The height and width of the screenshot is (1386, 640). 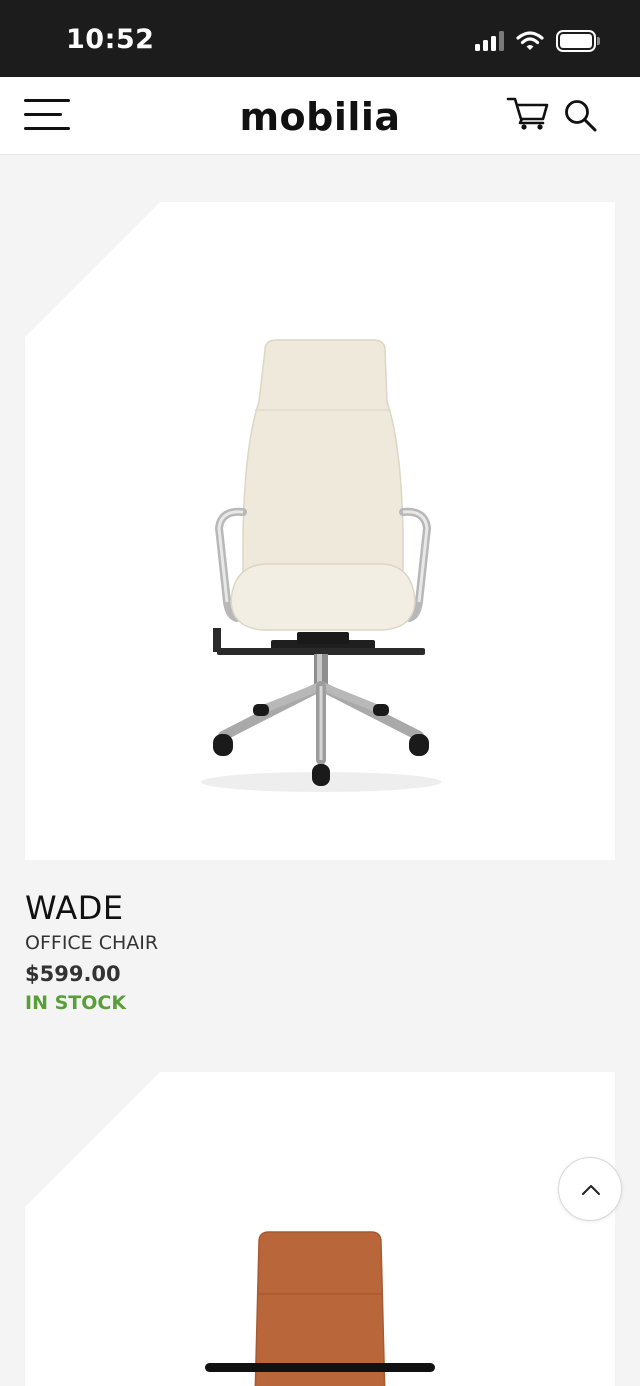 What do you see at coordinates (110, 39) in the screenshot?
I see `status-time: 10:52` at bounding box center [110, 39].